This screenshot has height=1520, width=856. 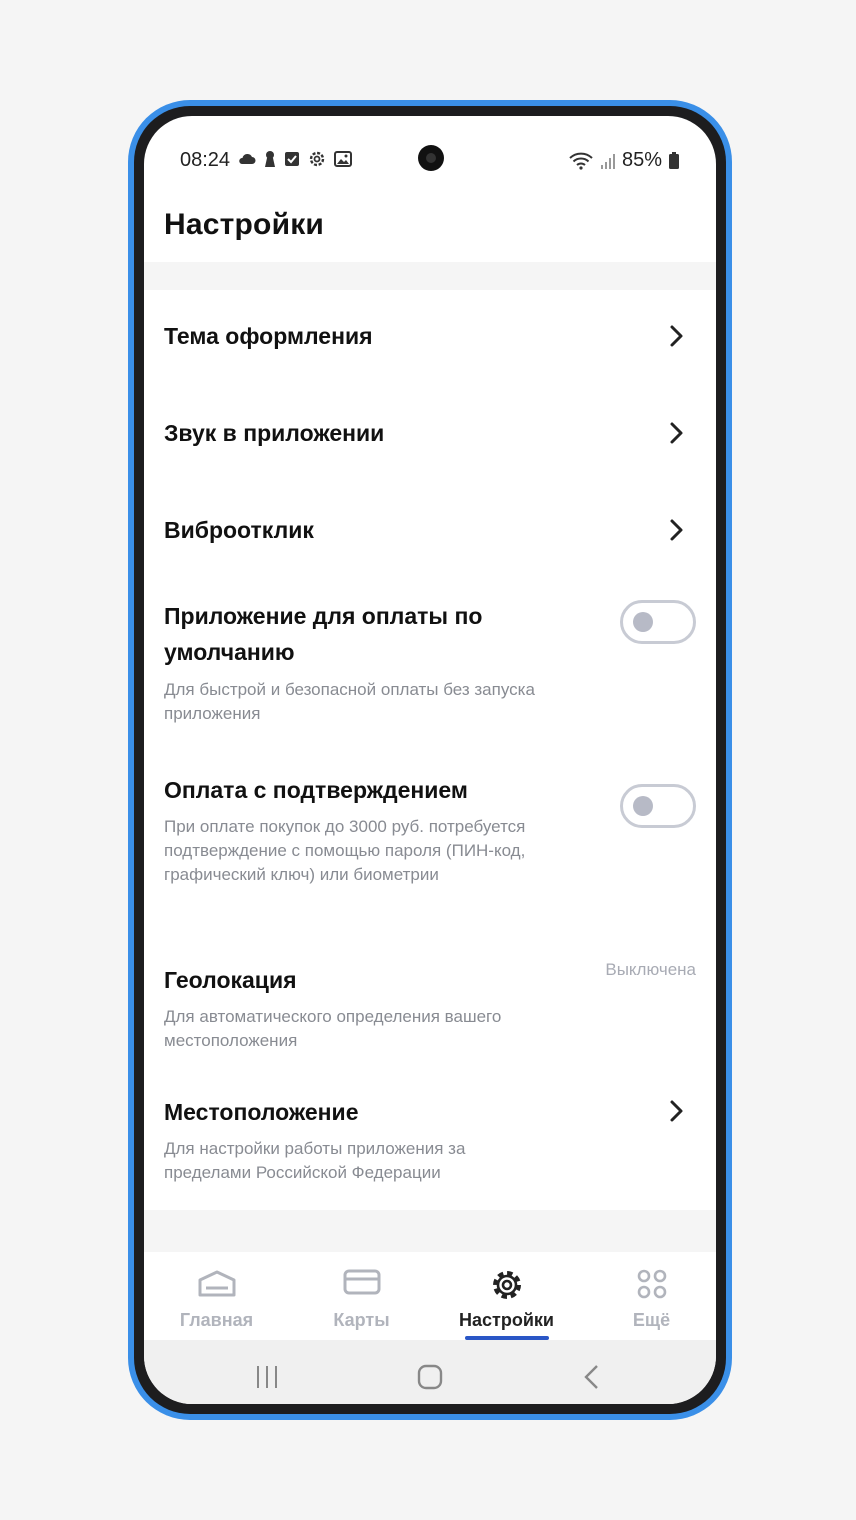 What do you see at coordinates (506, 1320) in the screenshot?
I see `tab-label: Настройки` at bounding box center [506, 1320].